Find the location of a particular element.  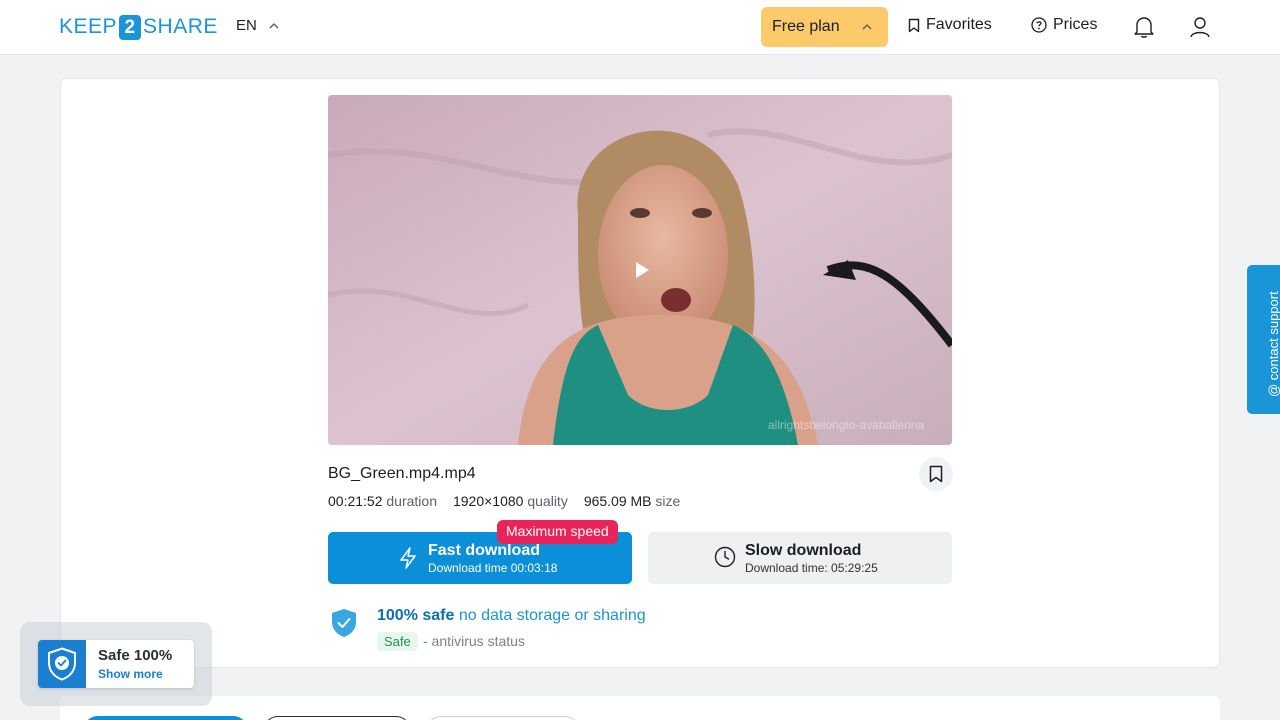

duration-meta: 00:21:52 duration is located at coordinates (382, 501).